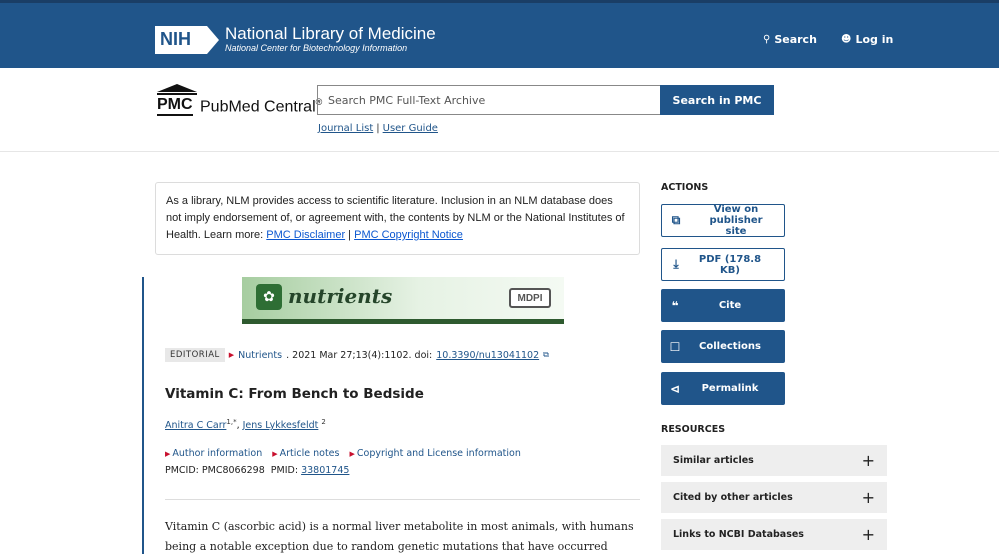 The image size is (999, 554). What do you see at coordinates (261, 105) in the screenshot?
I see `pmc-name: PubMed Central®` at bounding box center [261, 105].